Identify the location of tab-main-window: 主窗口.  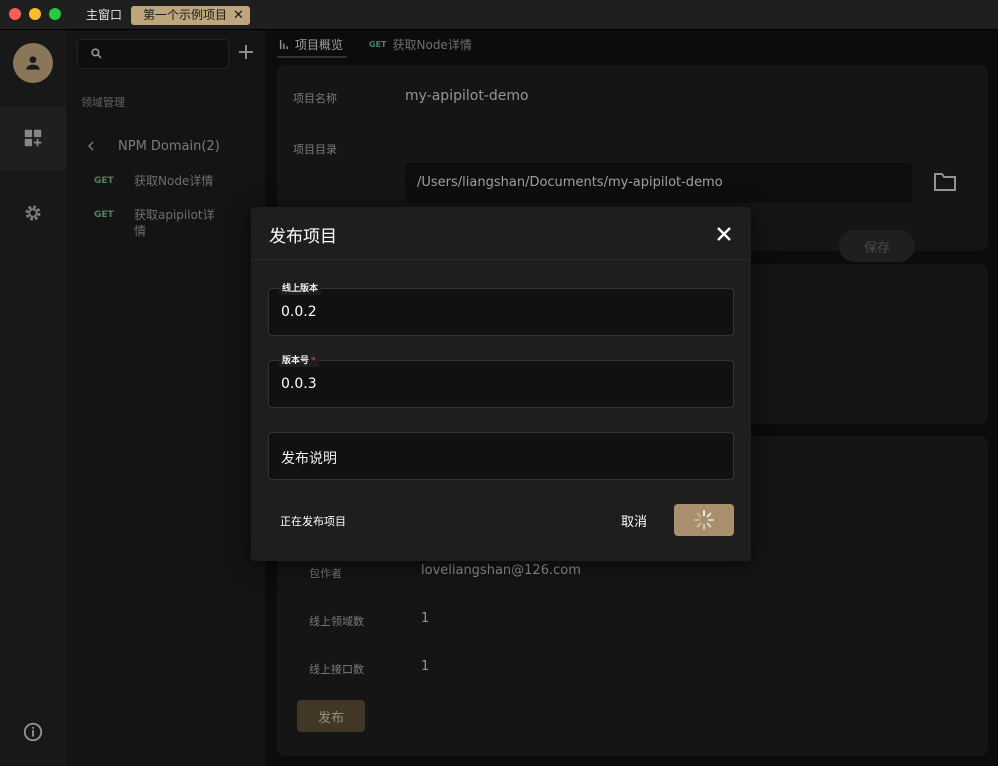
(104, 15).